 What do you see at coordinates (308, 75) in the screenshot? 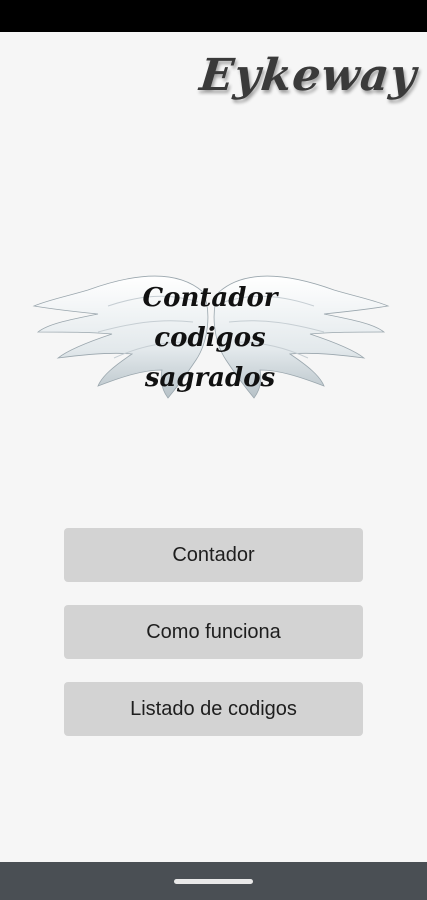
I see `brand-logo: Eykeway` at bounding box center [308, 75].